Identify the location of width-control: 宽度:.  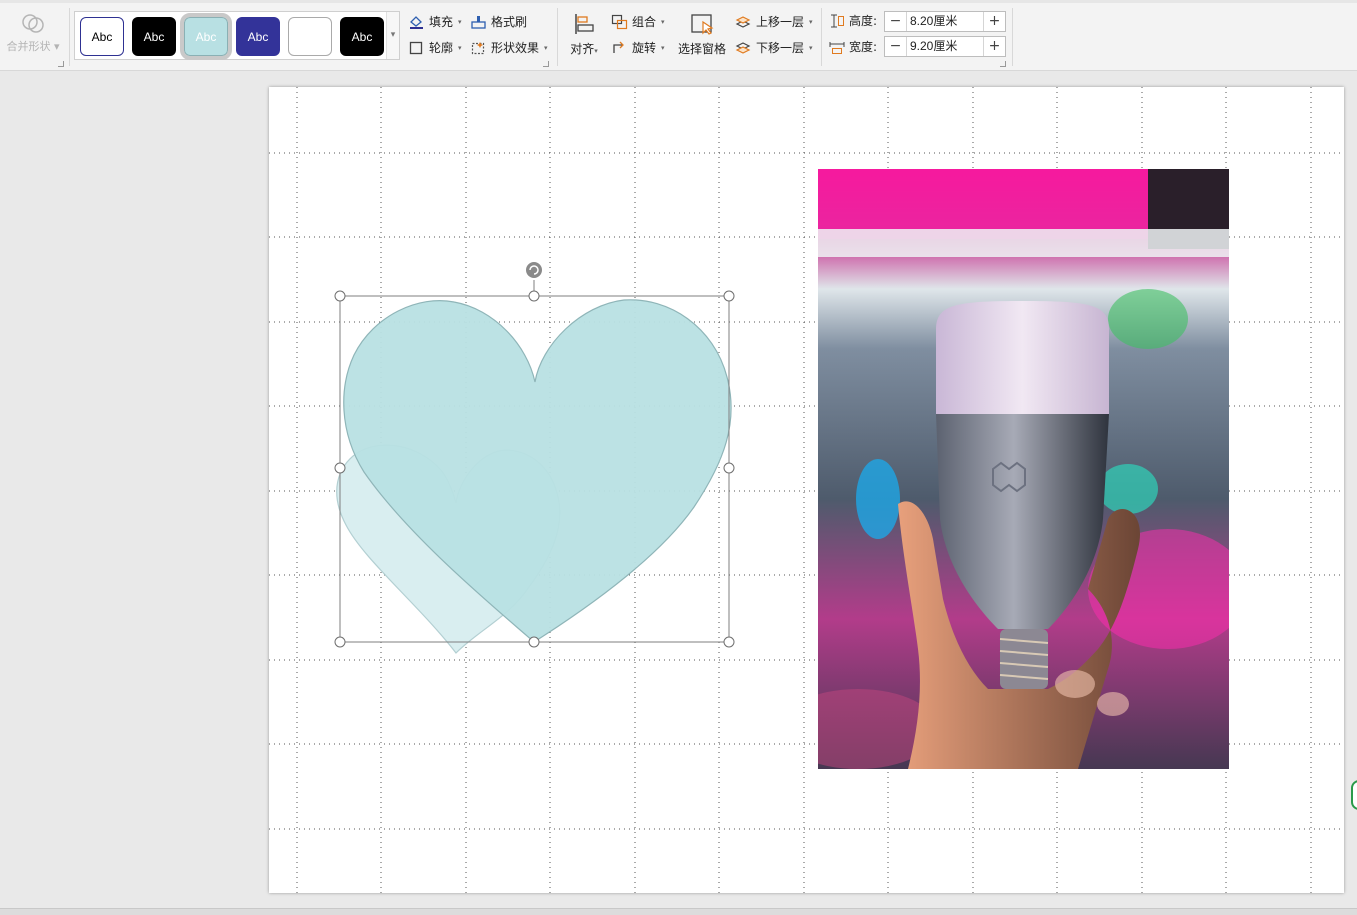
(853, 46).